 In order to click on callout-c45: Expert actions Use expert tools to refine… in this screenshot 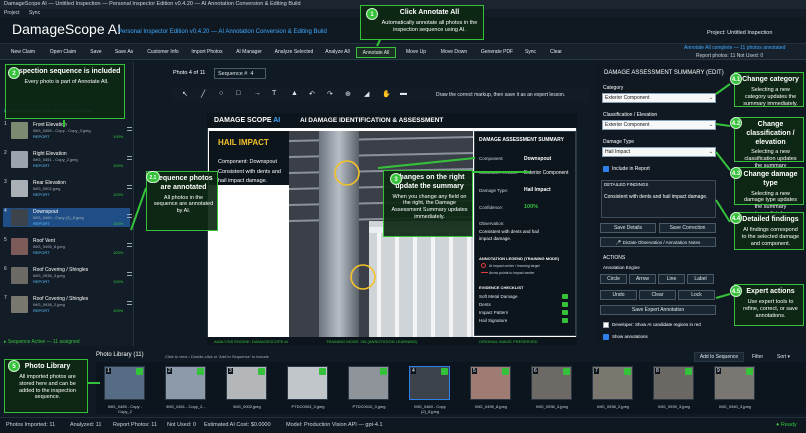, I will do `click(769, 305)`.